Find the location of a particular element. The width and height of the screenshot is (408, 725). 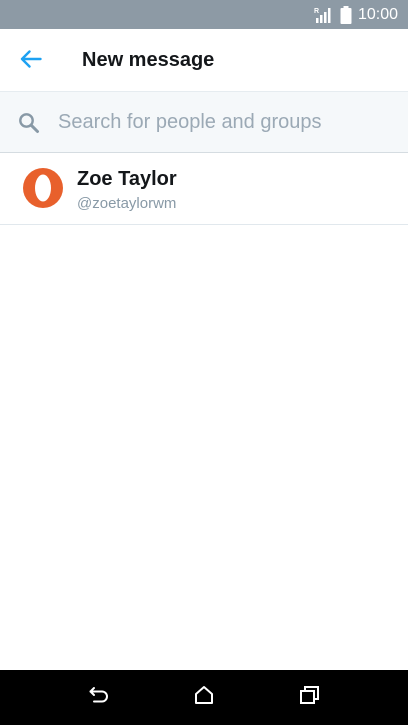

search-icon is located at coordinates (29, 123).